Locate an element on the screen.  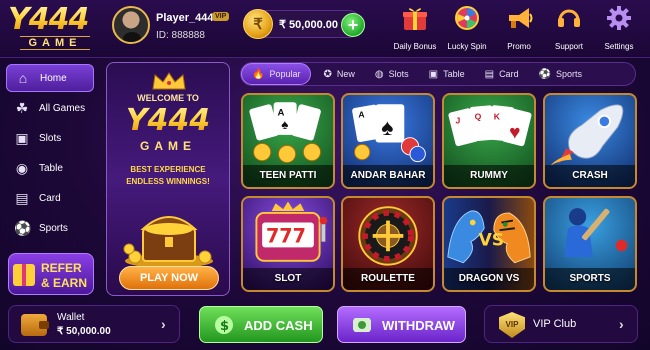
tab-label: Slots is located at coordinates (398, 74).